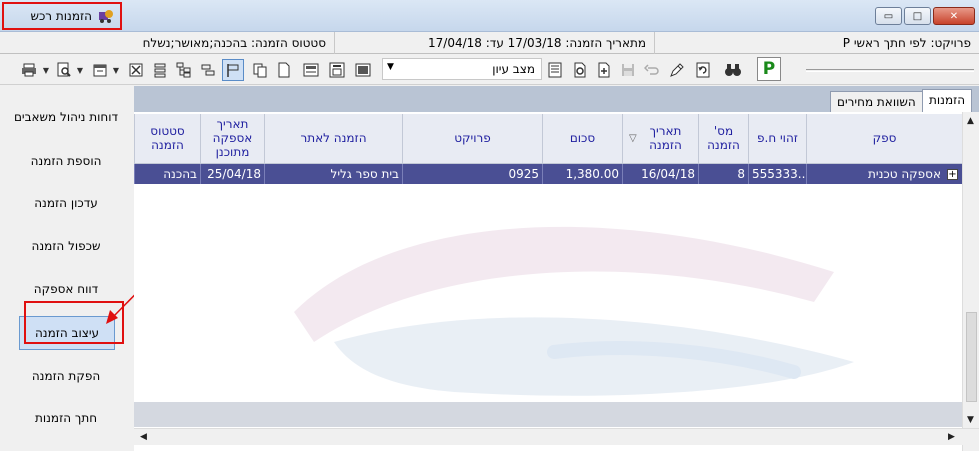  I want to click on expand-row-icon: +, so click(952, 174).